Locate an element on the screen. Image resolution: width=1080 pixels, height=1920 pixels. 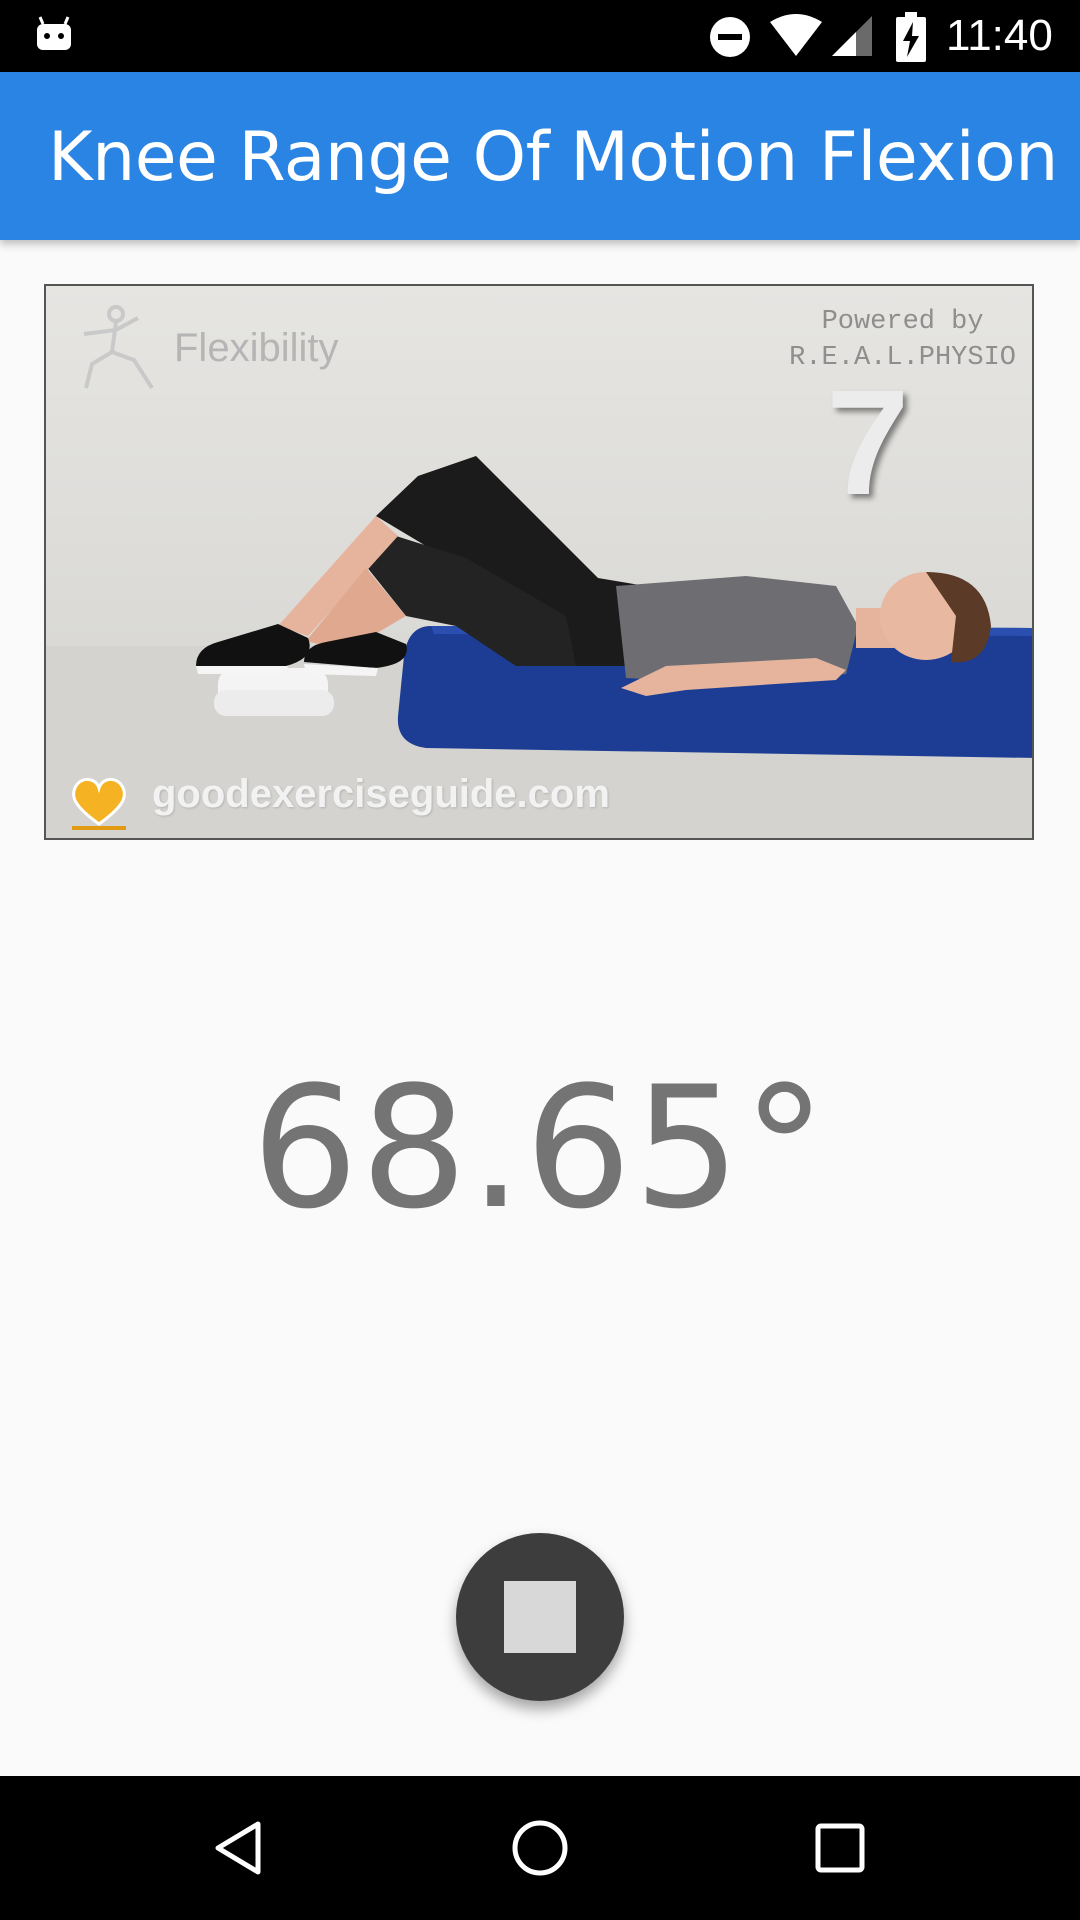
cell-signal-icon is located at coordinates (852, 36).